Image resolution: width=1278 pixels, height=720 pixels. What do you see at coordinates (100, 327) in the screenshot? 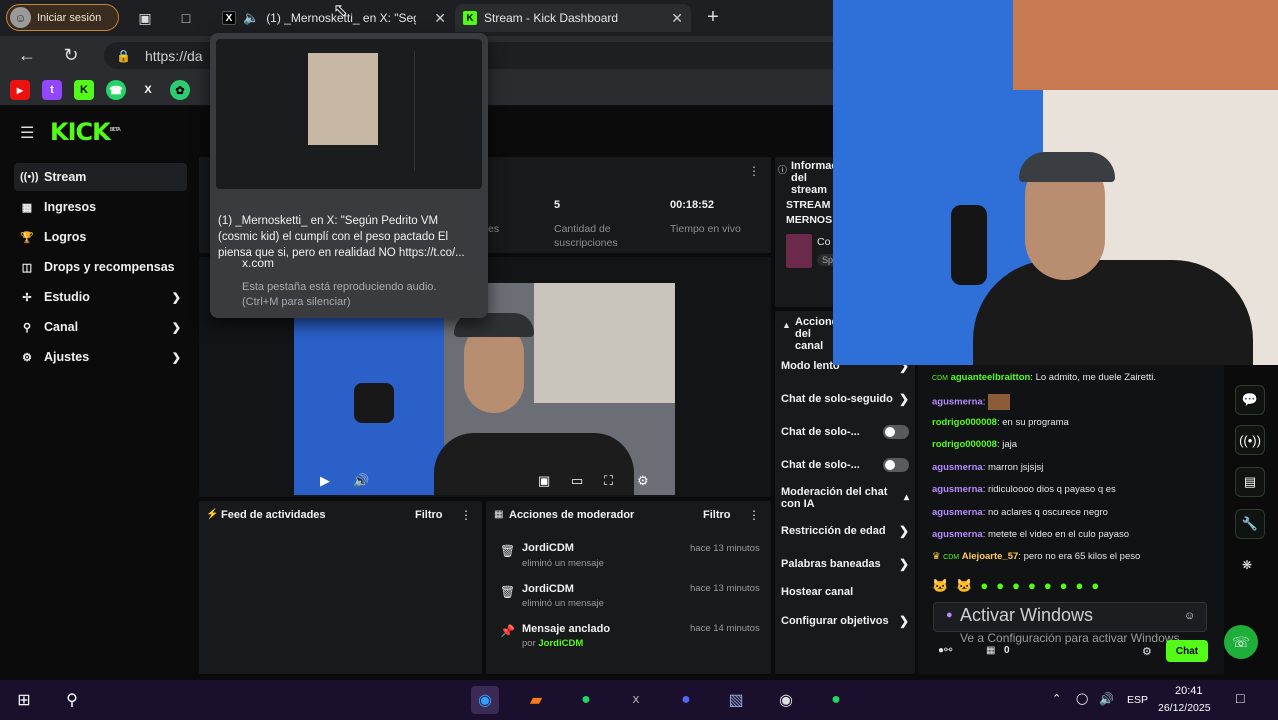
I see `sidebar-item-canal: ⚲ Canal ❯` at bounding box center [100, 327].